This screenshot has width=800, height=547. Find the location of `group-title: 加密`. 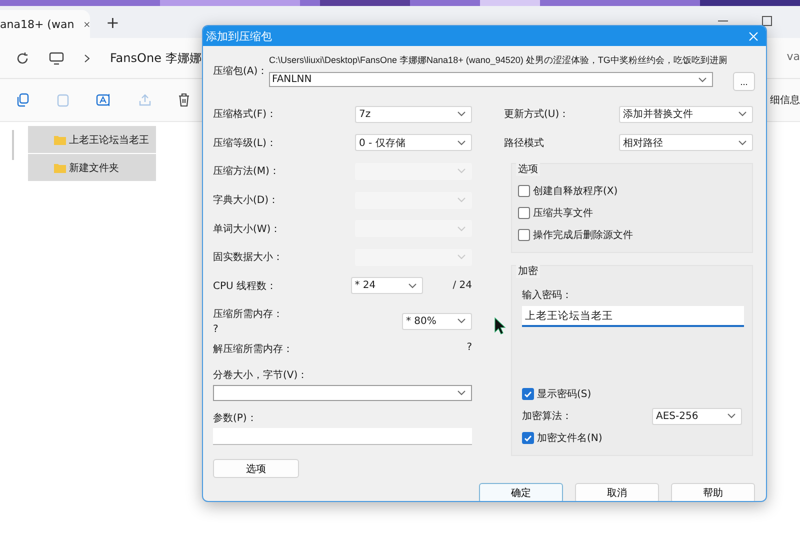

group-title: 加密 is located at coordinates (528, 271).